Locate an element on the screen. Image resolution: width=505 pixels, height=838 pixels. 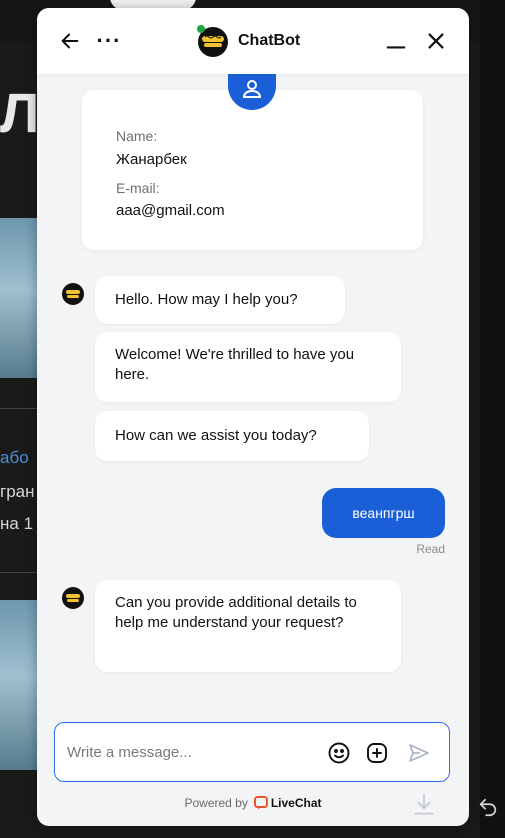
close-button is located at coordinates (436, 41).